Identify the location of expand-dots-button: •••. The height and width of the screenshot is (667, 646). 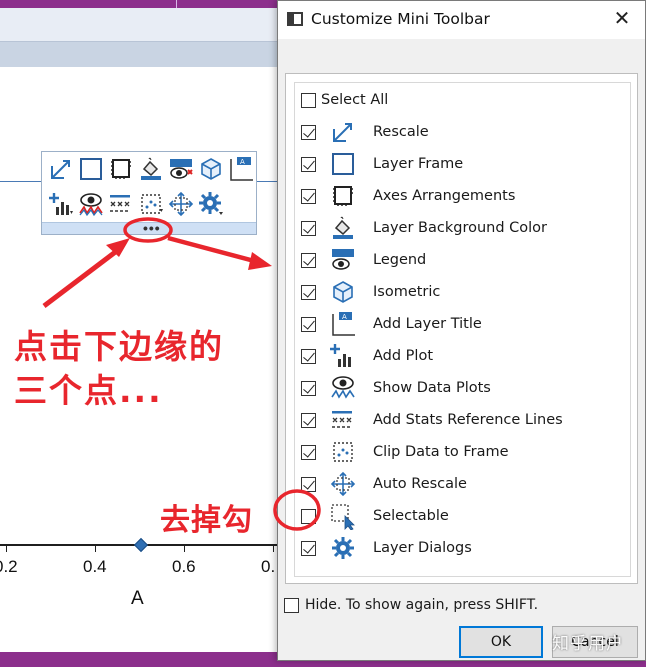
(152, 228).